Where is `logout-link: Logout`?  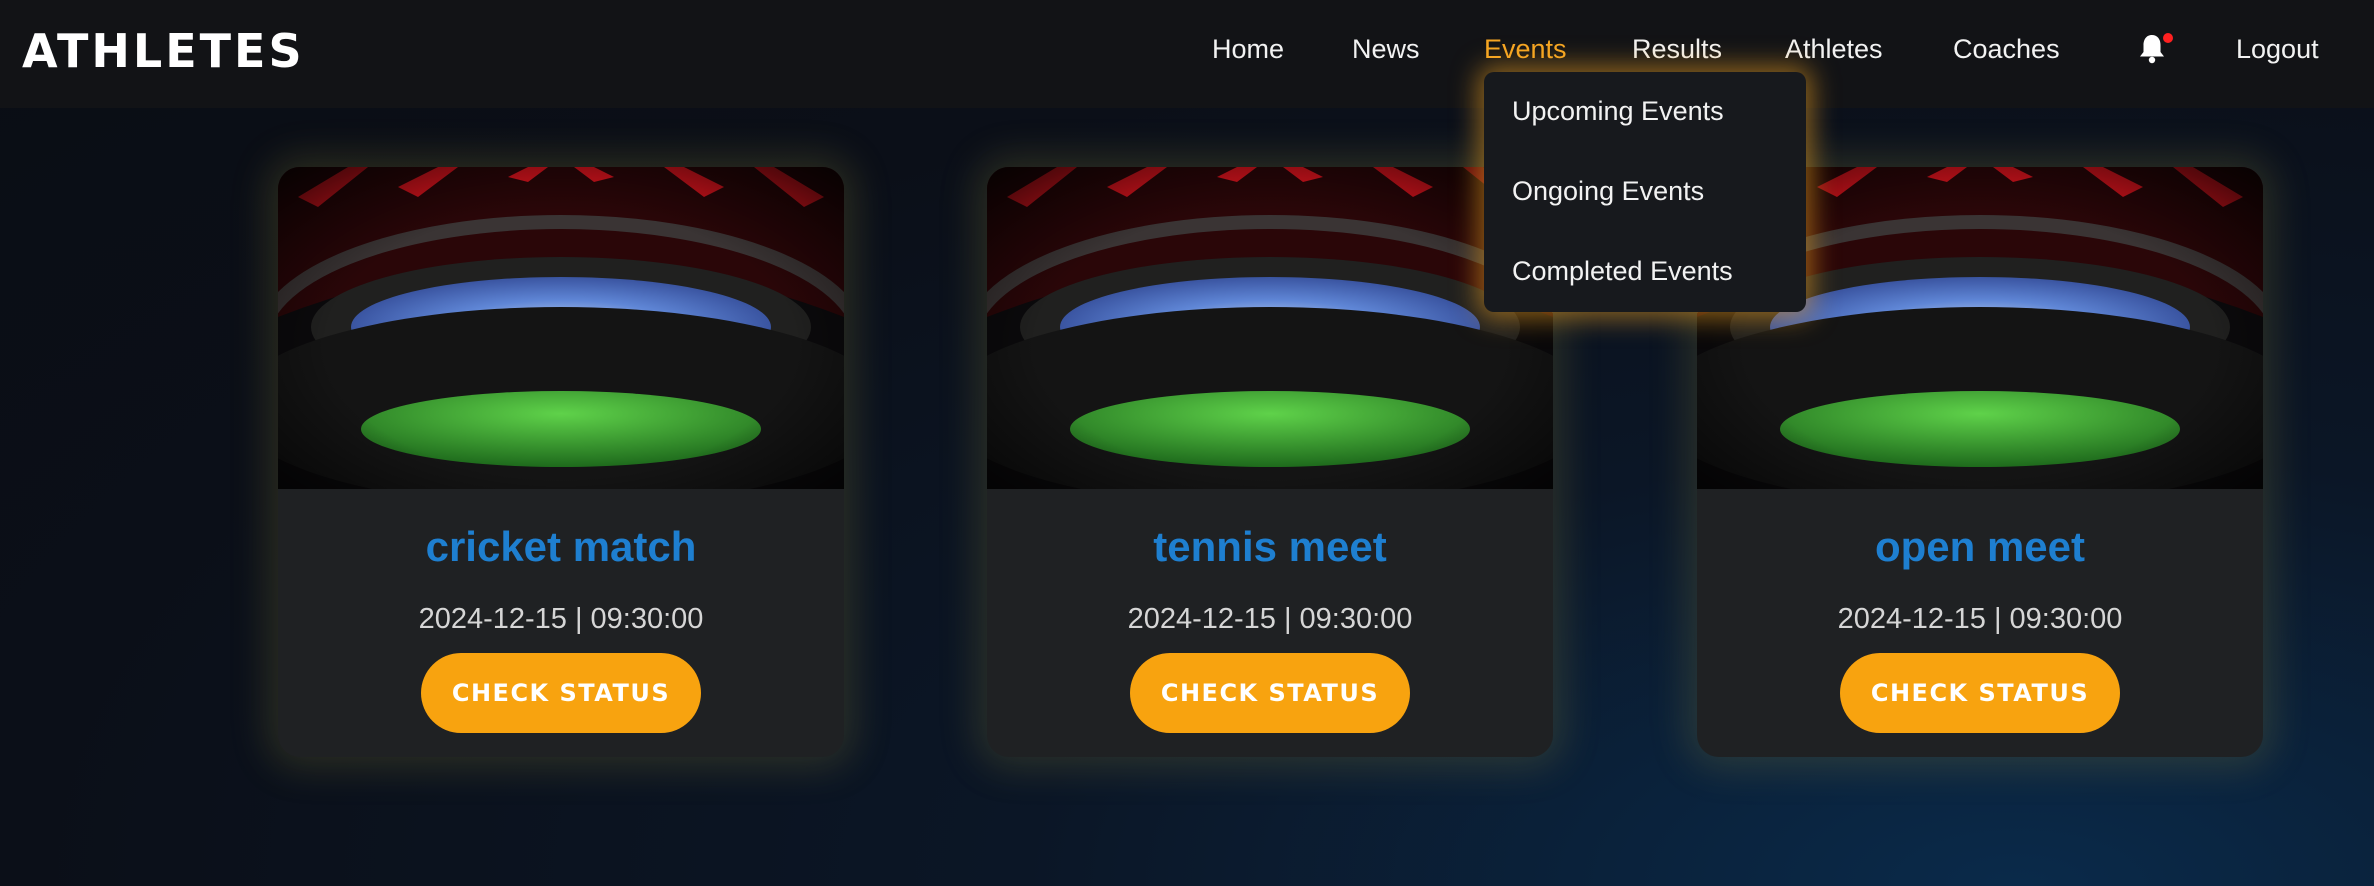
logout-link: Logout is located at coordinates (2277, 49).